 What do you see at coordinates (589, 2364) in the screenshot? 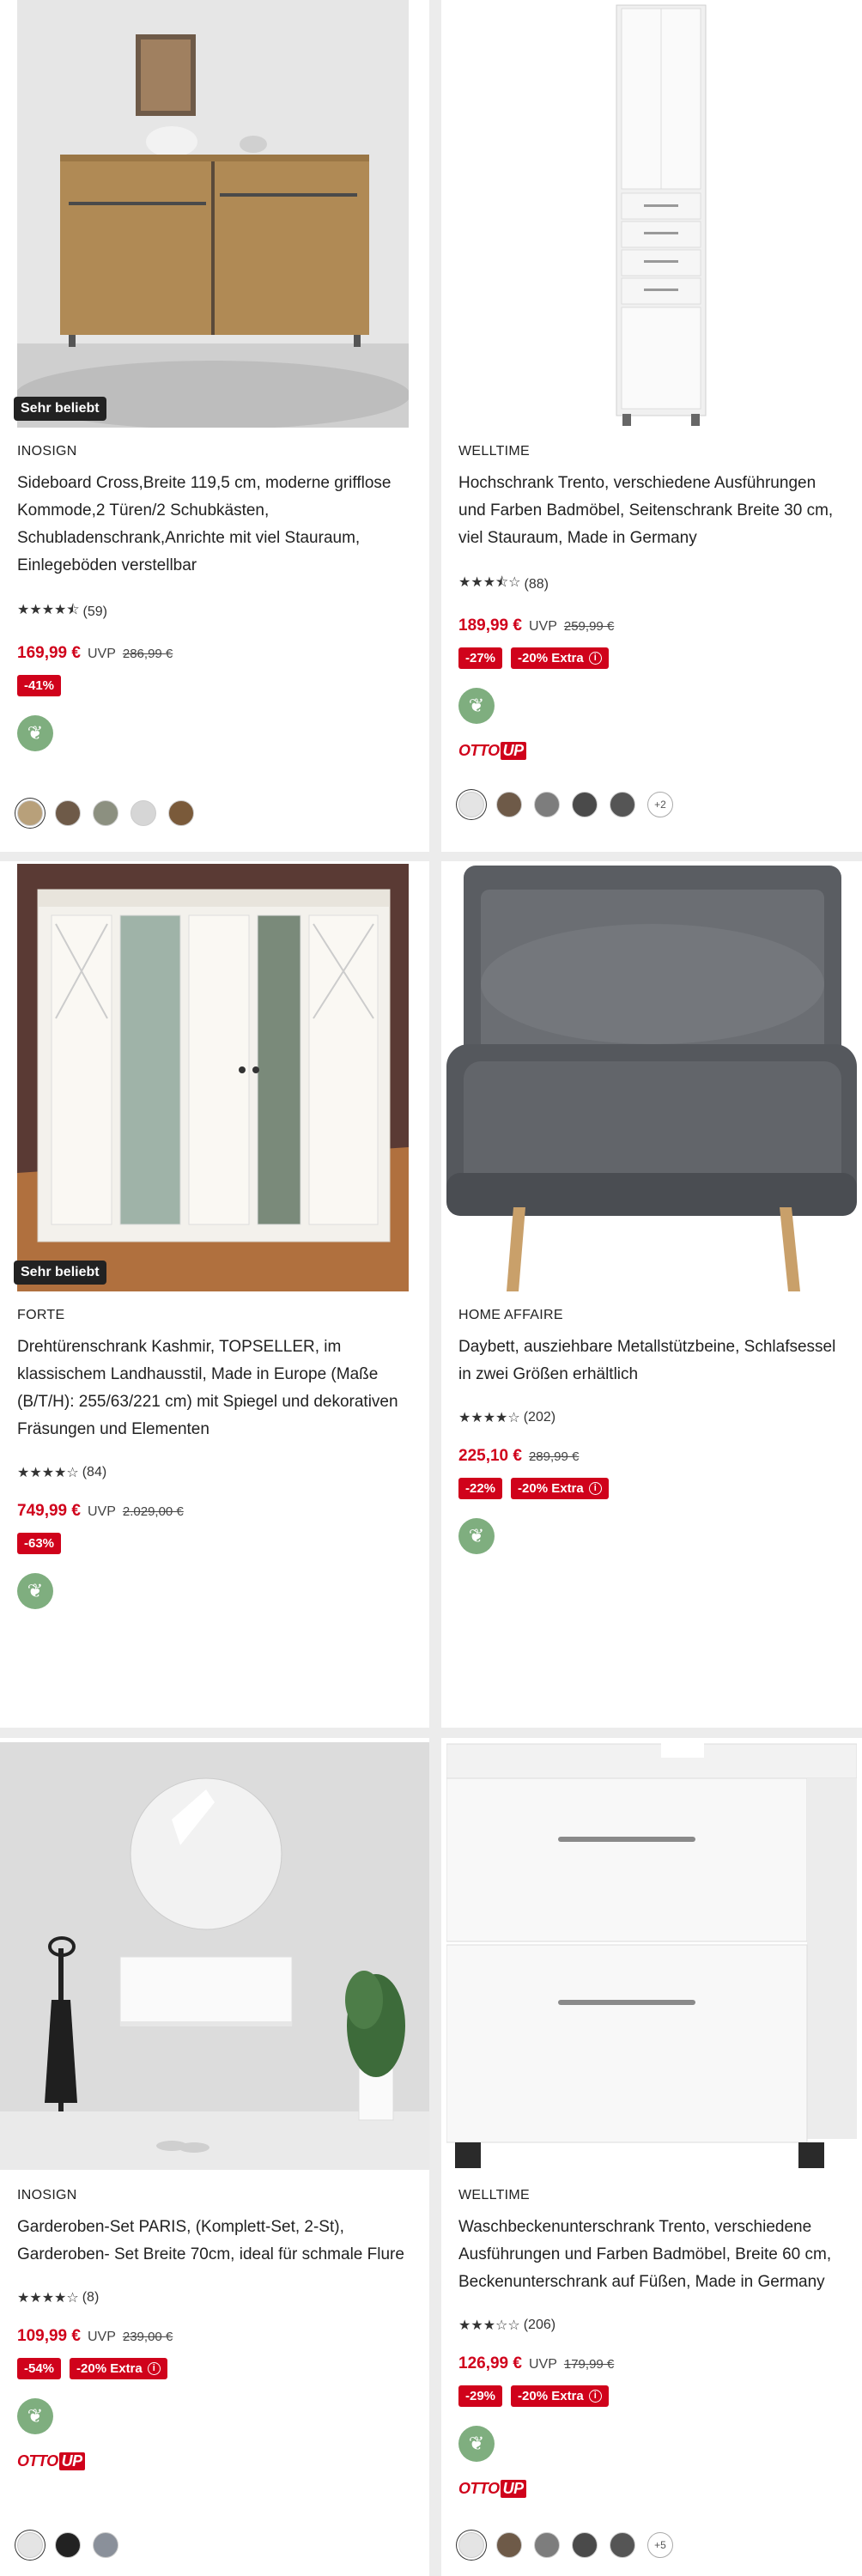
I see `old-price: 179,99 €` at bounding box center [589, 2364].